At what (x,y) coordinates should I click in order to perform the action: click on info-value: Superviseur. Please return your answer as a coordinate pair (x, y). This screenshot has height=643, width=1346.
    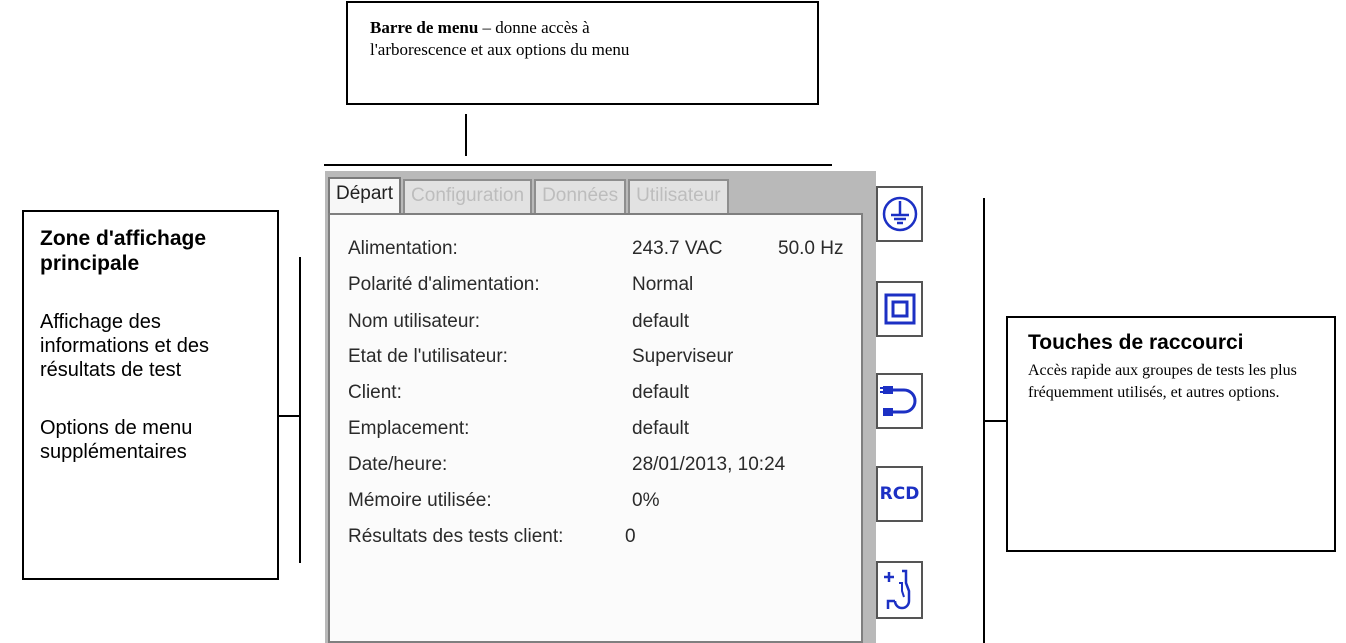
    Looking at the image, I should click on (683, 356).